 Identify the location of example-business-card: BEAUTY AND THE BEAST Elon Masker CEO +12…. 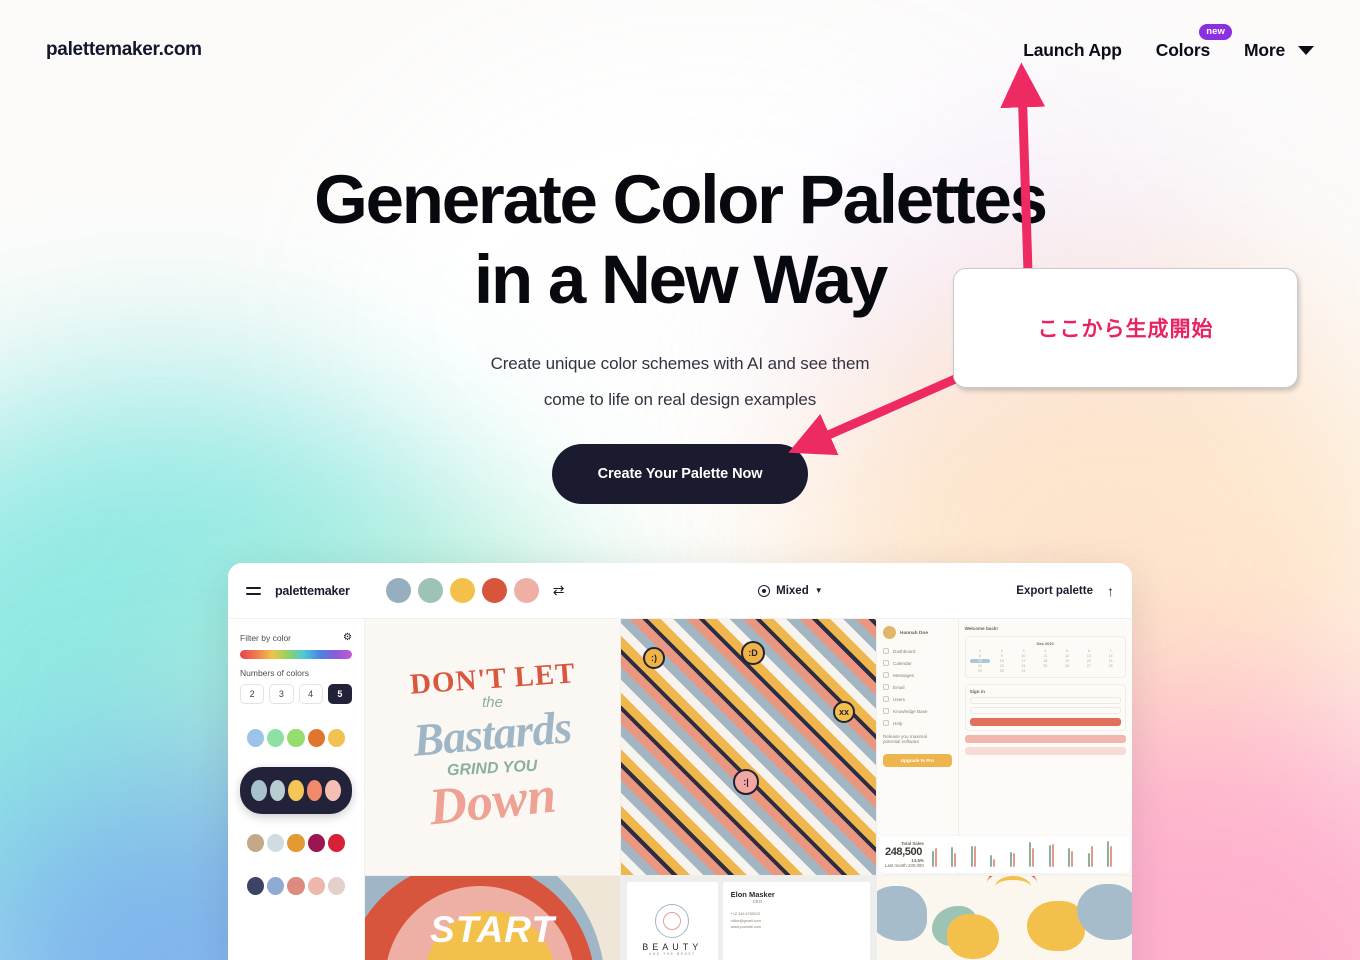
(748, 918).